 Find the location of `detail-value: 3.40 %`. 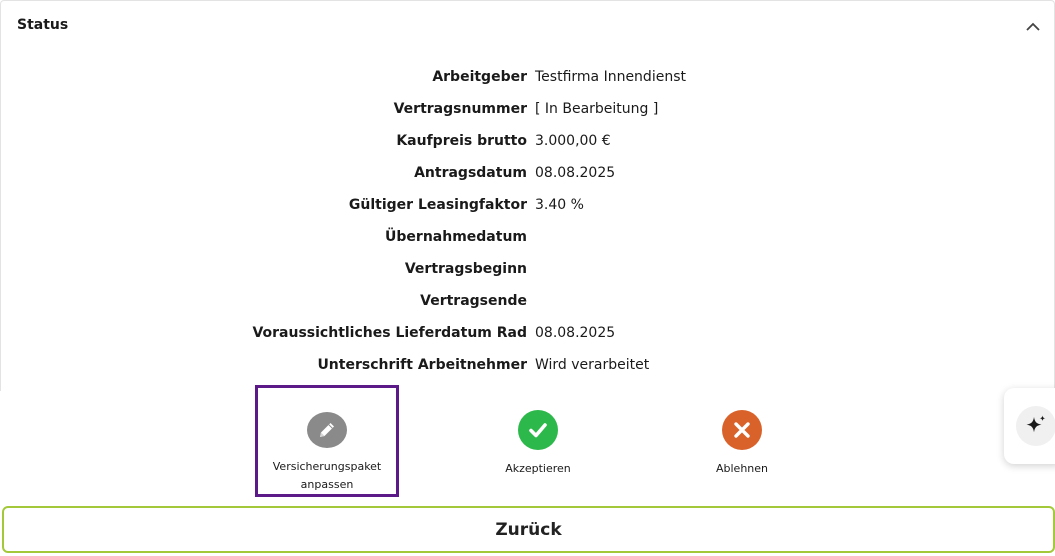

detail-value: 3.40 % is located at coordinates (559, 205).